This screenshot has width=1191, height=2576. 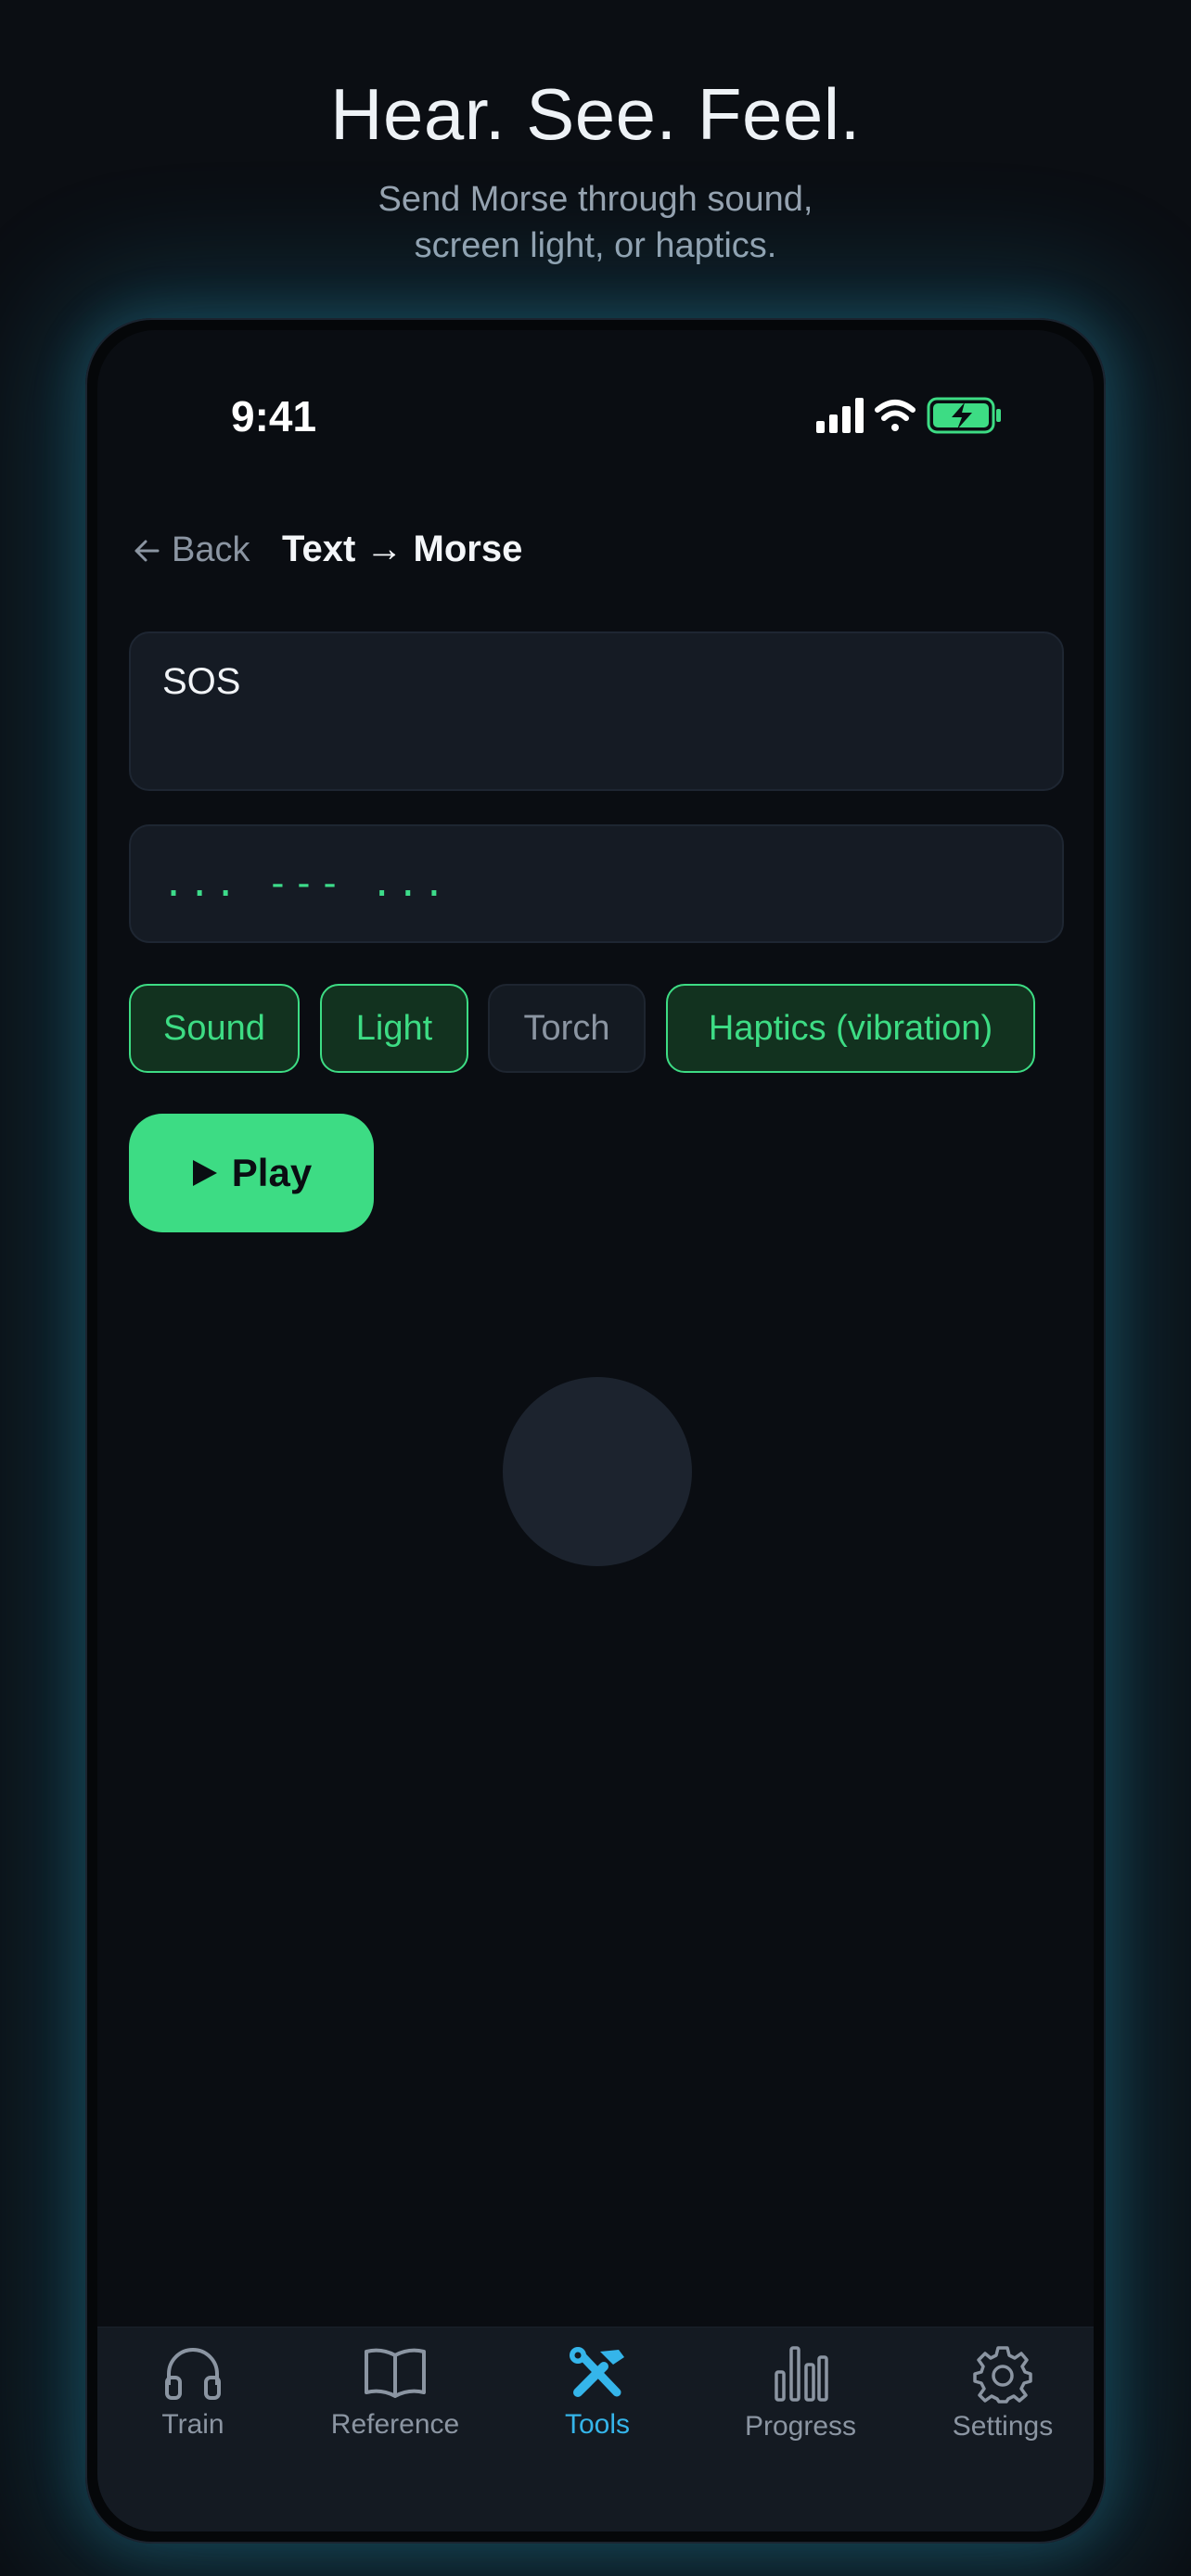 What do you see at coordinates (1003, 2375) in the screenshot?
I see `gear-icon` at bounding box center [1003, 2375].